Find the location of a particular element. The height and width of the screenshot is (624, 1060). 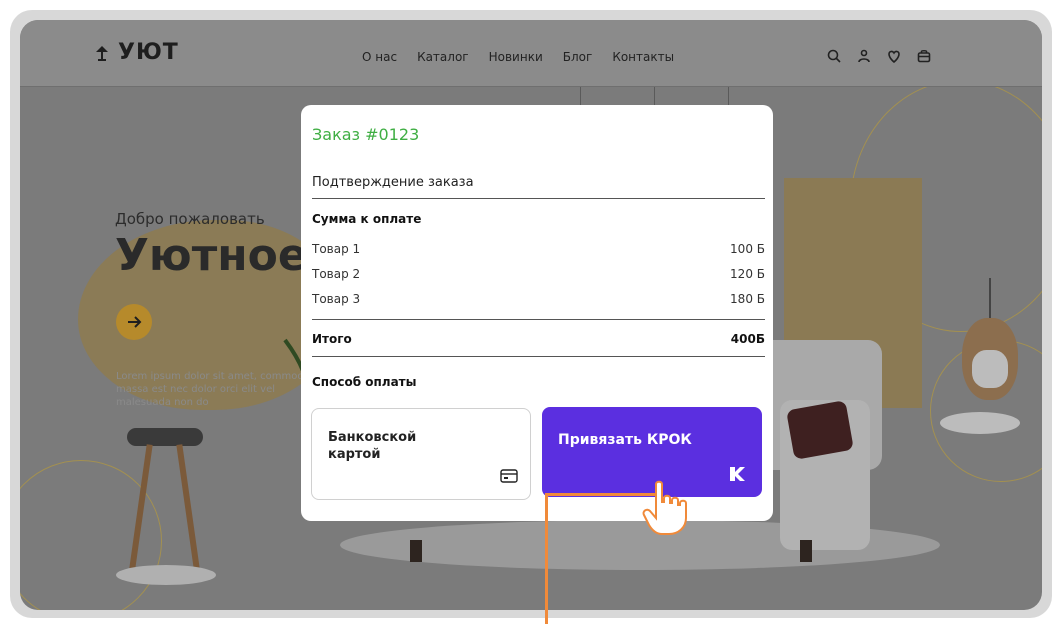

hero-headline: Уютное is located at coordinates (211, 255).